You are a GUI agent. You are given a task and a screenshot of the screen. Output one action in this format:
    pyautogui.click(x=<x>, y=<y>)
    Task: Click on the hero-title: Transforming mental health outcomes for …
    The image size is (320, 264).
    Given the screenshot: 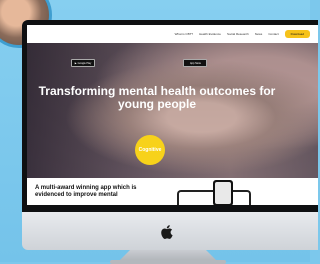 What is the action you would take?
    pyautogui.click(x=157, y=97)
    